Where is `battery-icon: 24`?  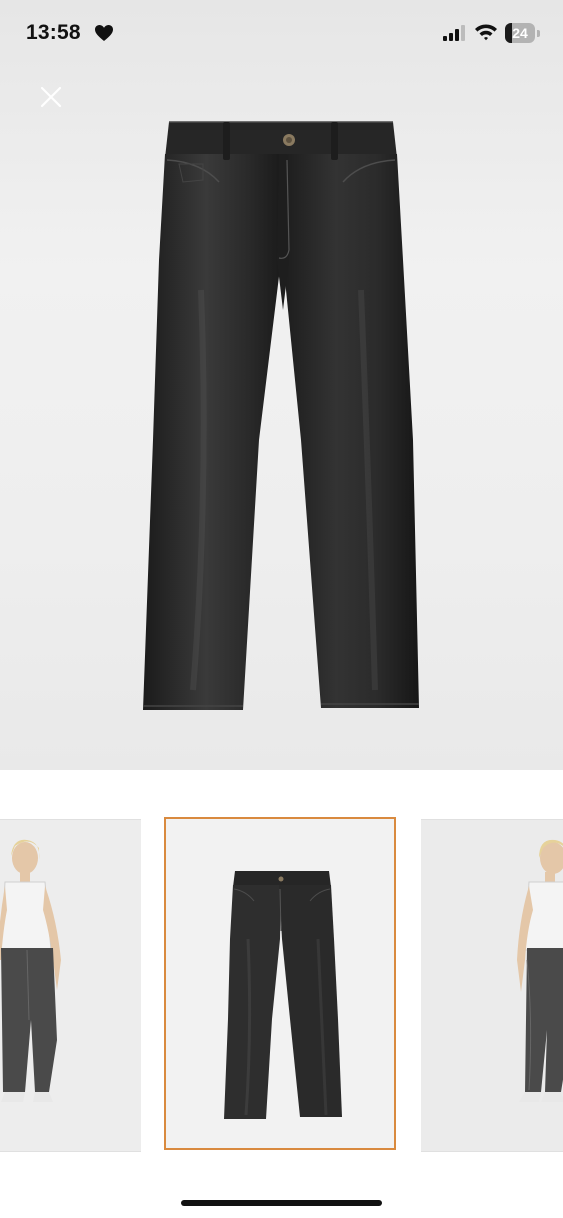
battery-icon: 24 is located at coordinates (522, 33).